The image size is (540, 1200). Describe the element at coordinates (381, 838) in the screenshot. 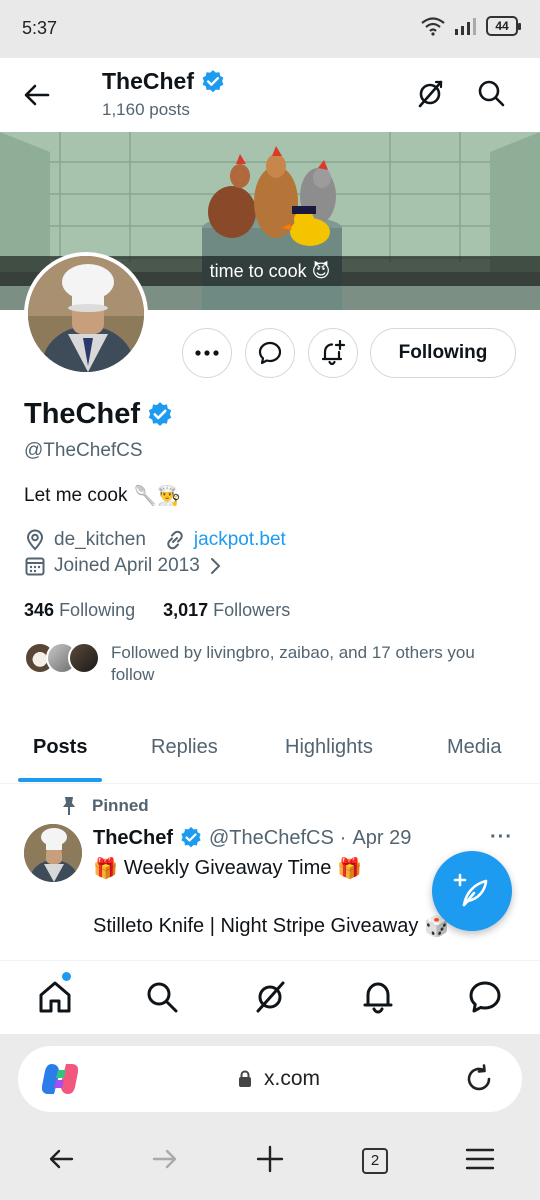

I see `post-date: Apr 29` at that location.